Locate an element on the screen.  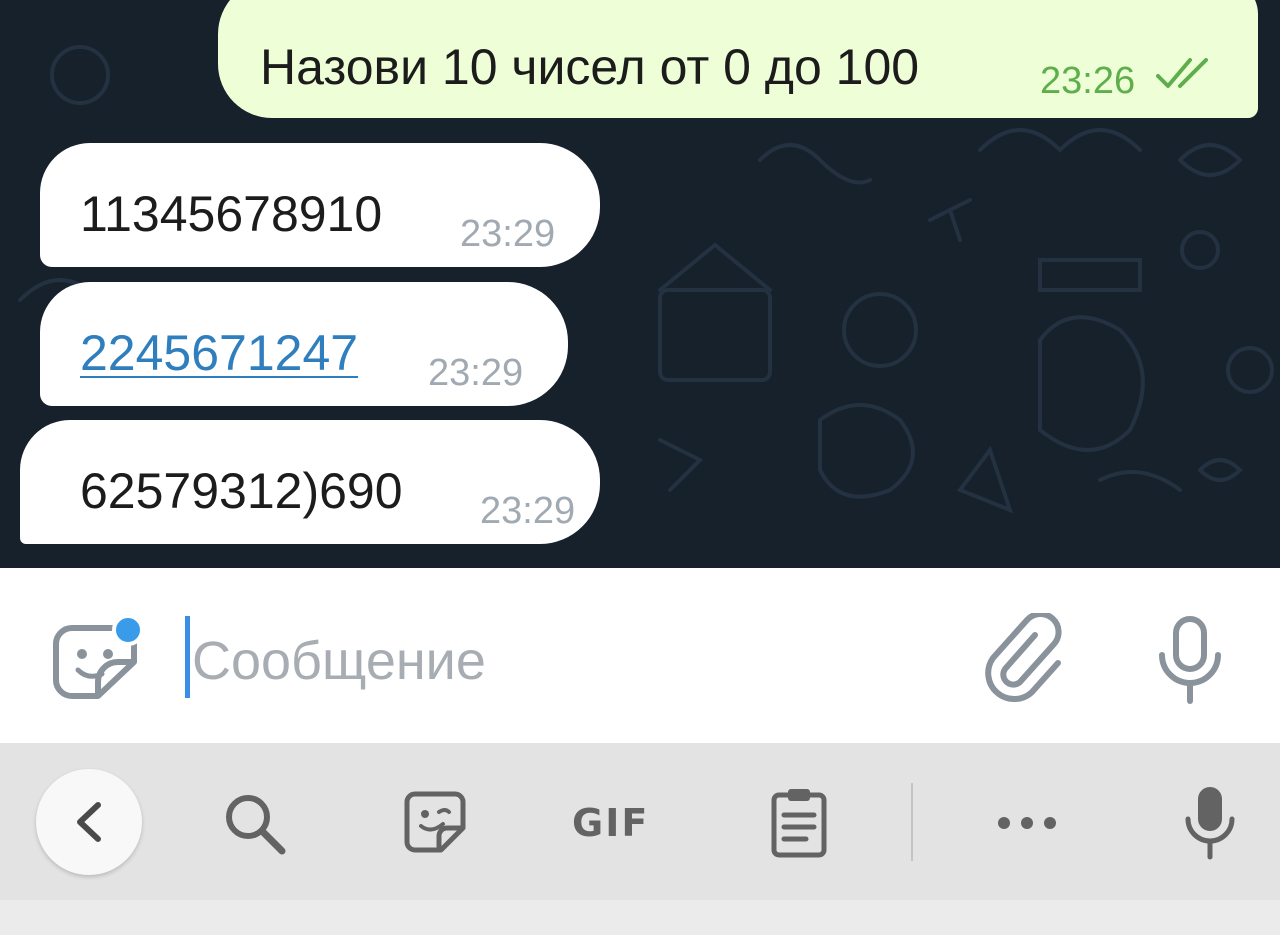
message-text: 11345678910 is located at coordinates (231, 214).